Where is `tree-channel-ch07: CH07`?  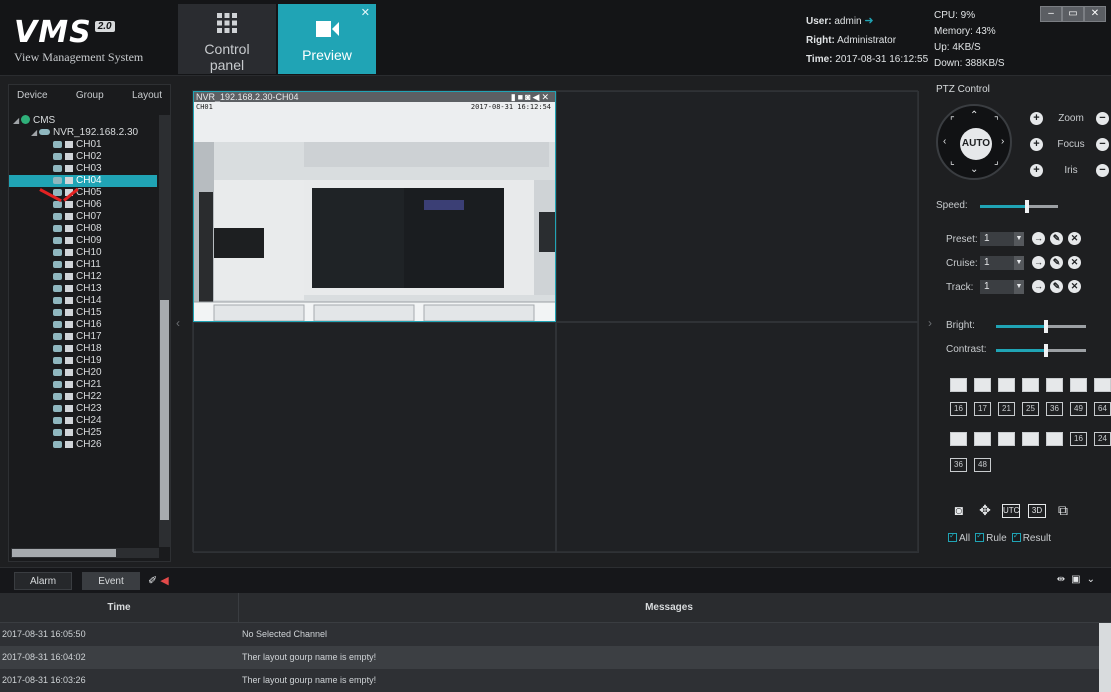 tree-channel-ch07: CH07 is located at coordinates (83, 217).